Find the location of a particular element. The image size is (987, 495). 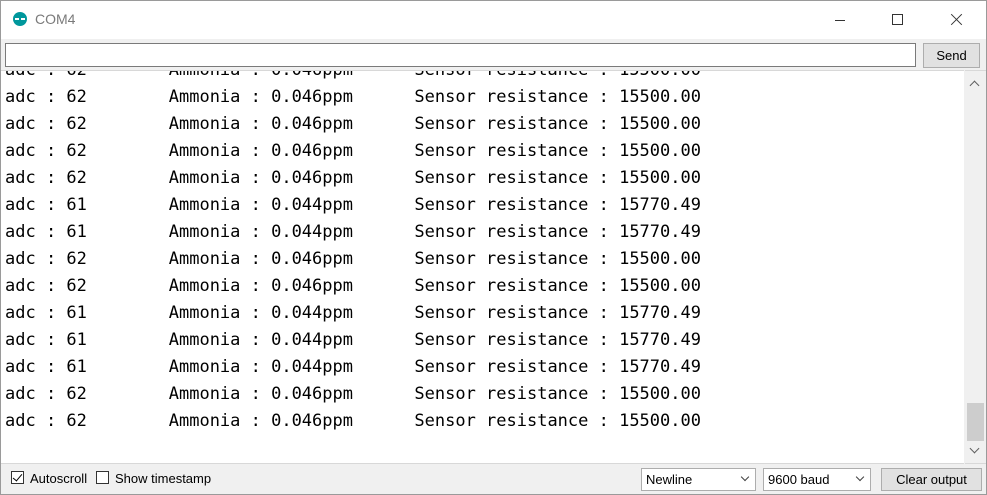

baud-rate-select: 9600 baud is located at coordinates (817, 479).